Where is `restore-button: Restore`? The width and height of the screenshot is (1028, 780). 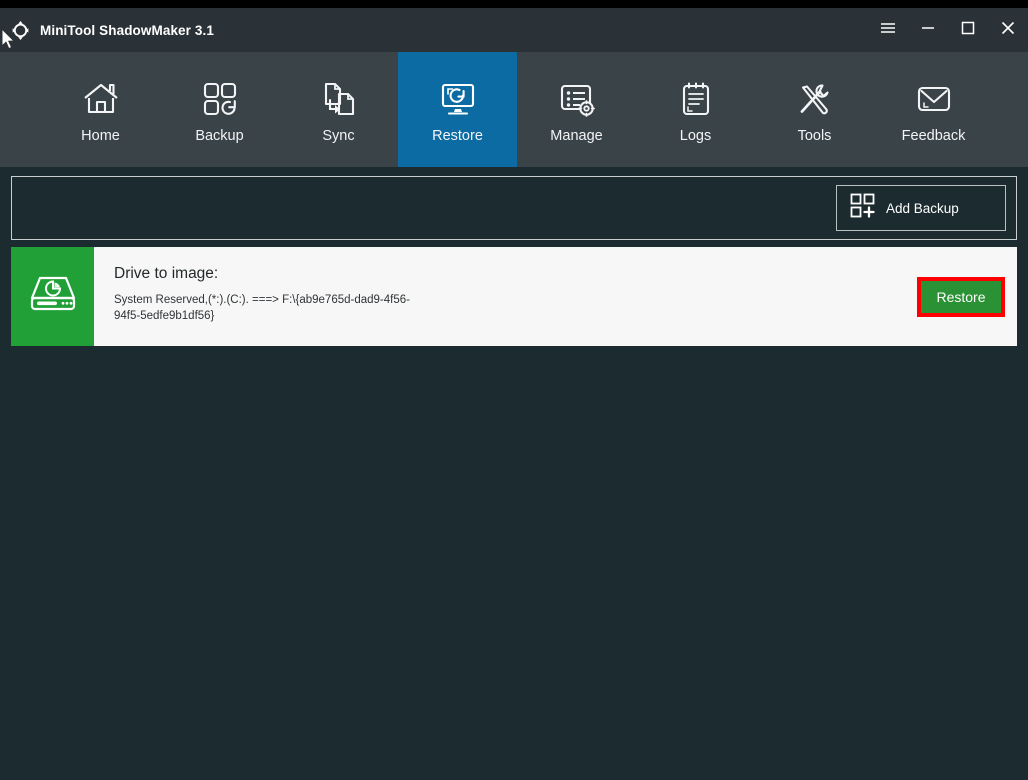 restore-button: Restore is located at coordinates (961, 296).